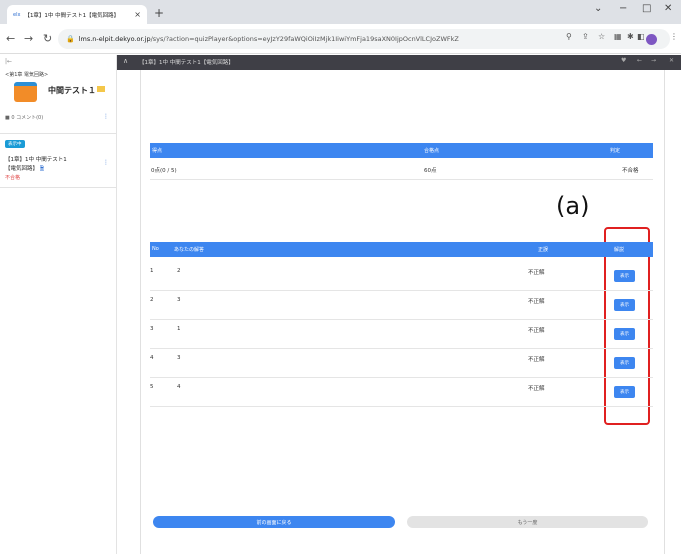 This screenshot has width=681, height=554. I want to click on chapter-label: <第1章 電気回路>, so click(27, 75).